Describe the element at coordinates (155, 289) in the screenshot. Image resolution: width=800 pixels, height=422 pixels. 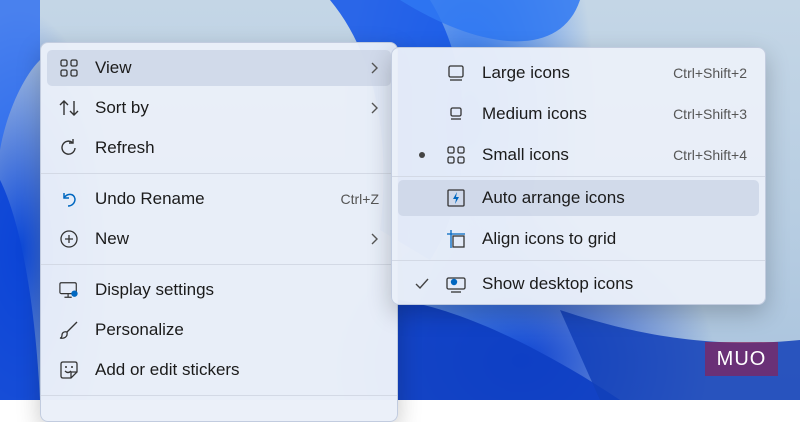
I see `menu-item-label: Display settings` at that location.